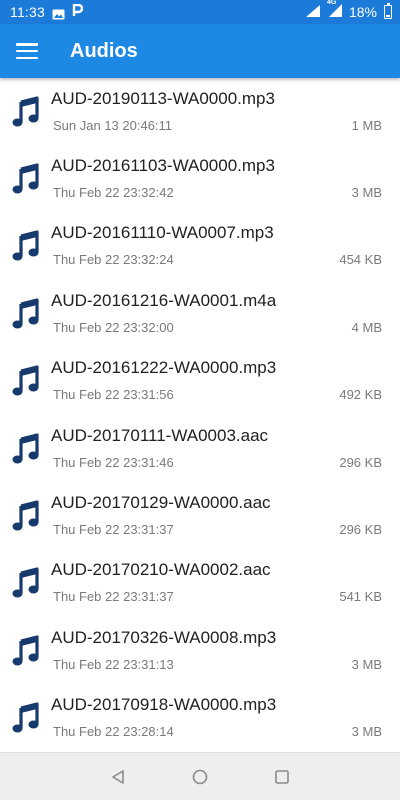  I want to click on file-date: Thu Feb 22 23:32:42, so click(113, 193).